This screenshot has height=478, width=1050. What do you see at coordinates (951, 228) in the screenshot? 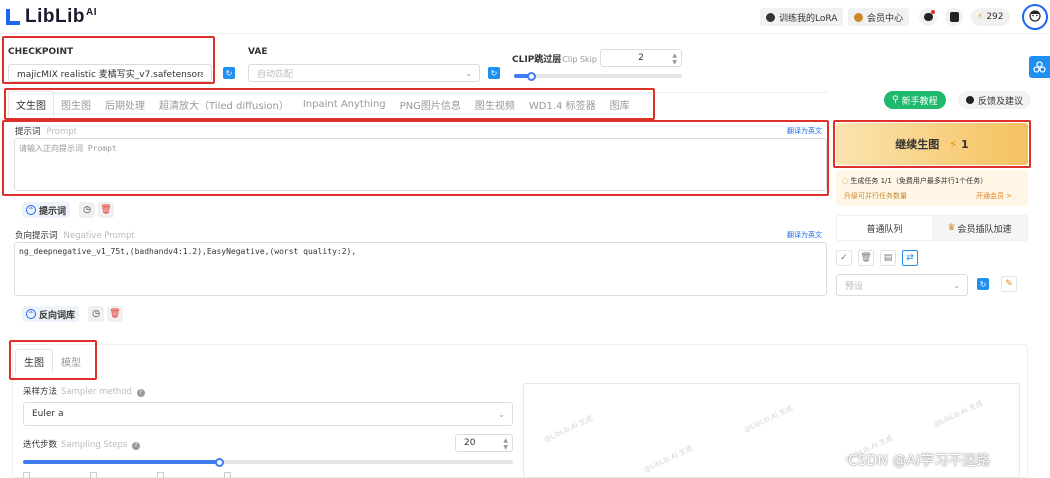
I see `crown-icon: ♛` at bounding box center [951, 228].